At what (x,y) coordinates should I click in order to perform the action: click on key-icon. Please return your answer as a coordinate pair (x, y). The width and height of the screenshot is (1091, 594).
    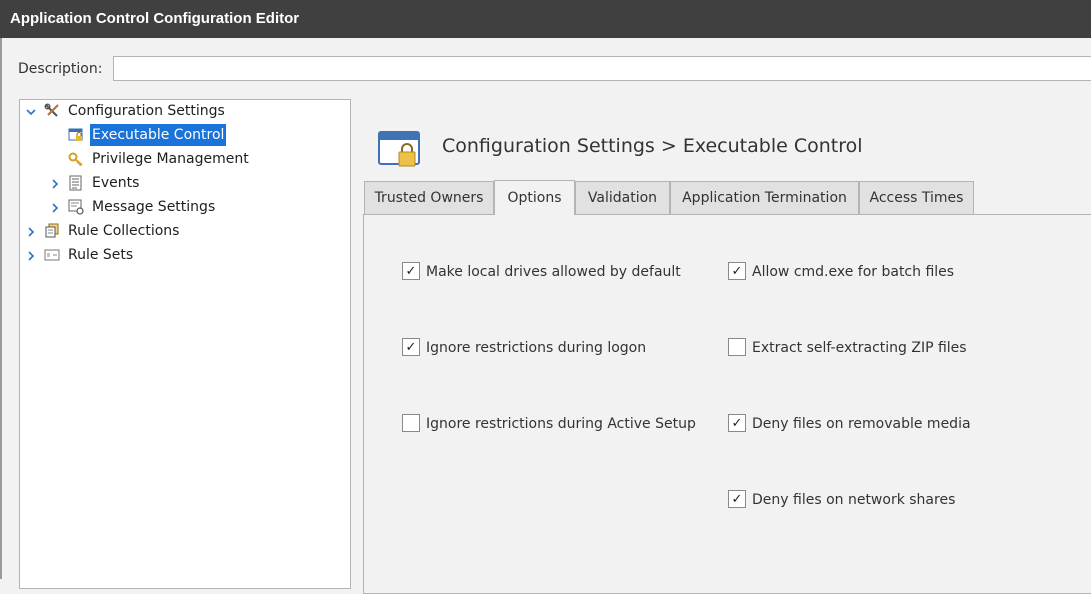
    Looking at the image, I should click on (76, 159).